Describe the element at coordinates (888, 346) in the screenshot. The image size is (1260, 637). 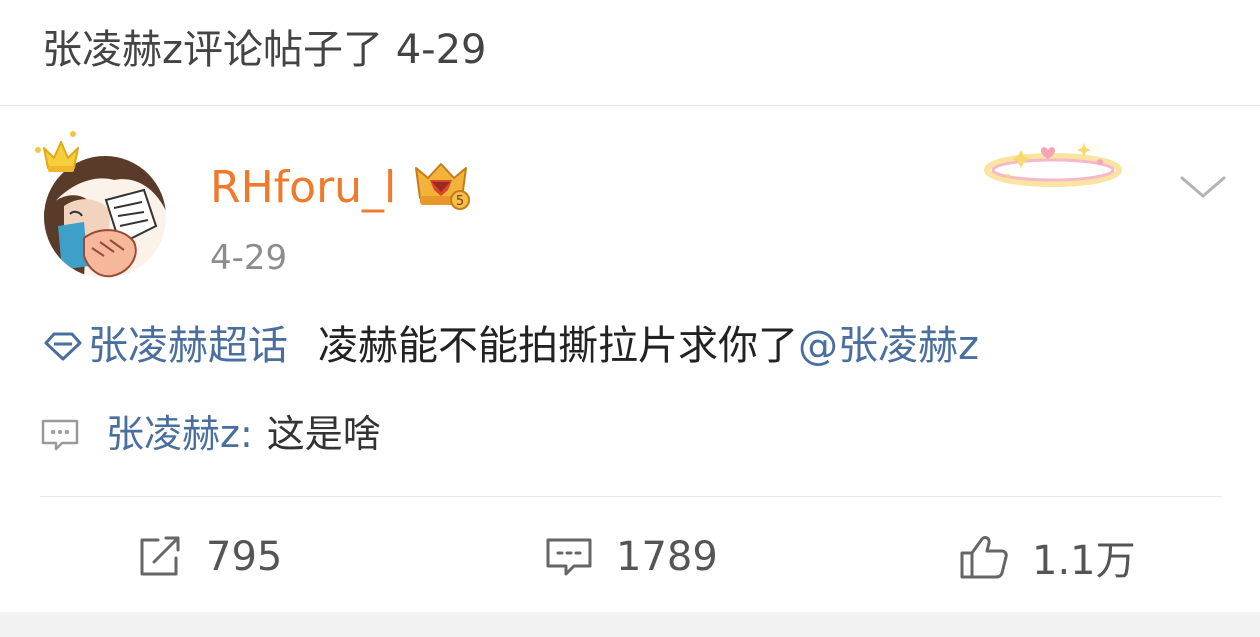
I see `mention-link: @张凌赫z` at that location.